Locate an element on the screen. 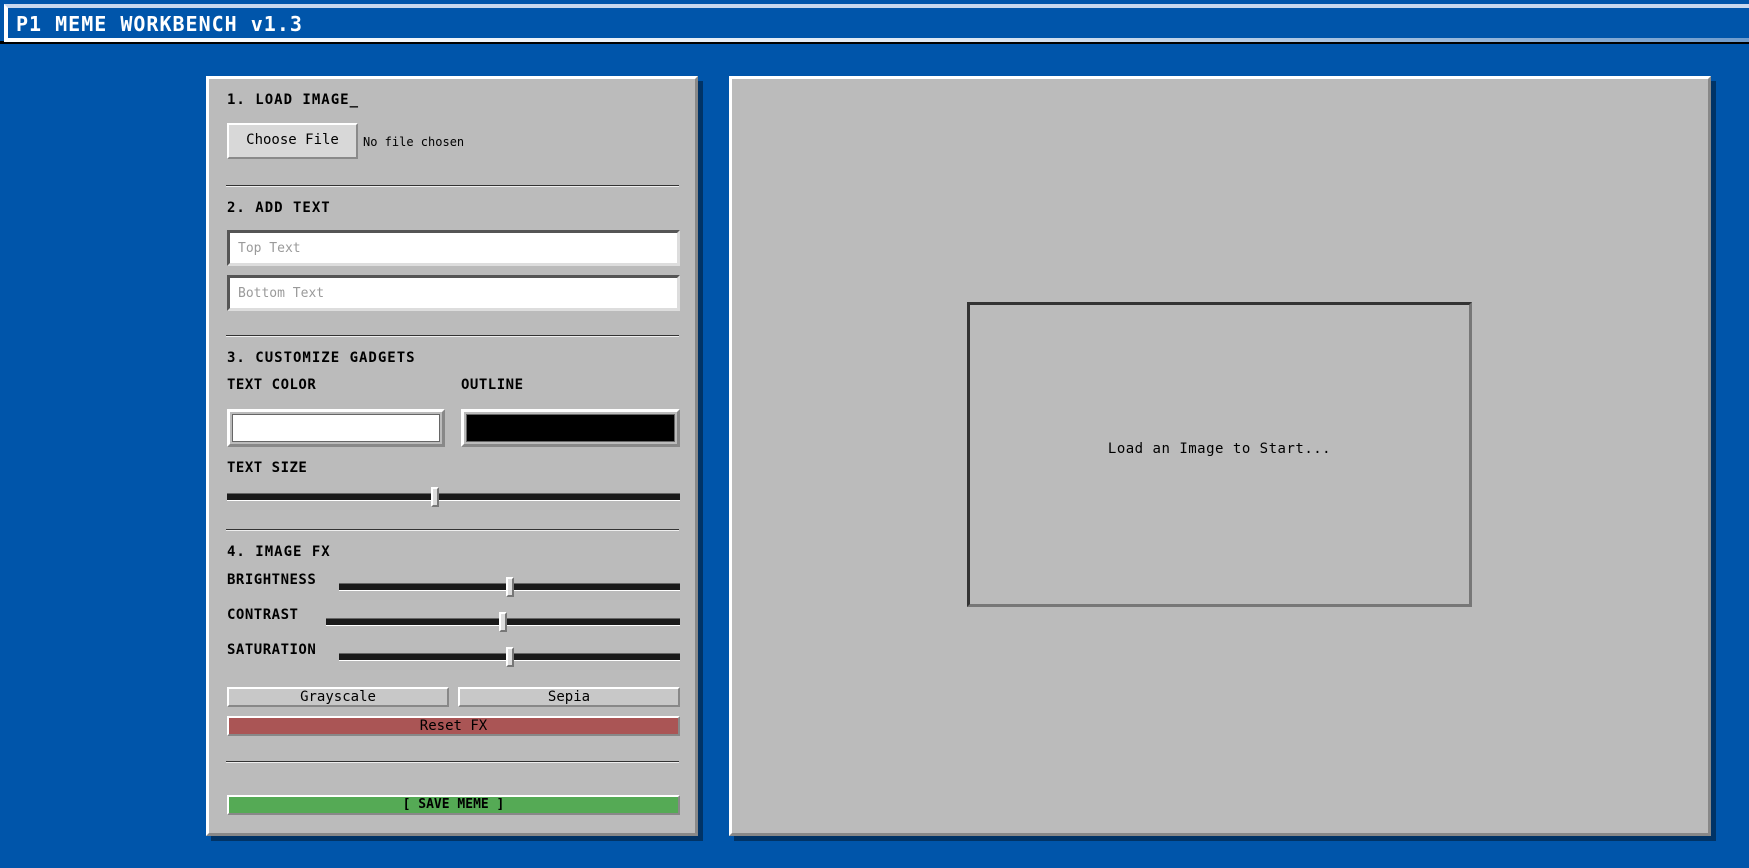 The width and height of the screenshot is (1749, 868). text-size-label: TEXT SIZE is located at coordinates (267, 468).